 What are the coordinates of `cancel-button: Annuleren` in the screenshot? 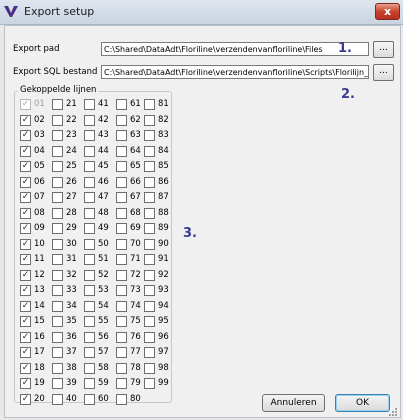 It's located at (293, 403).